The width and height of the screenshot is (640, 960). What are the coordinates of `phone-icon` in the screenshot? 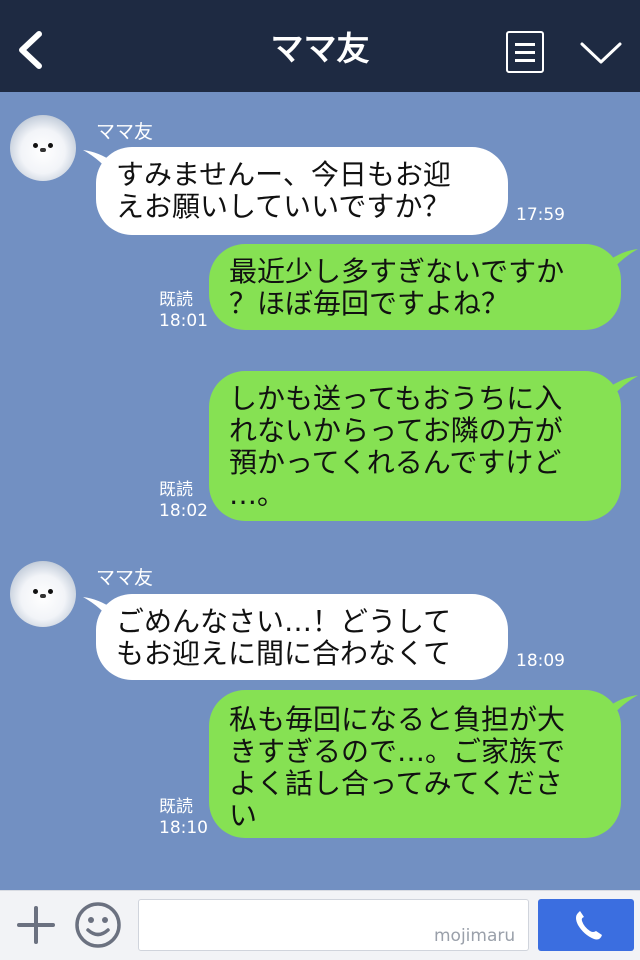 It's located at (589, 925).